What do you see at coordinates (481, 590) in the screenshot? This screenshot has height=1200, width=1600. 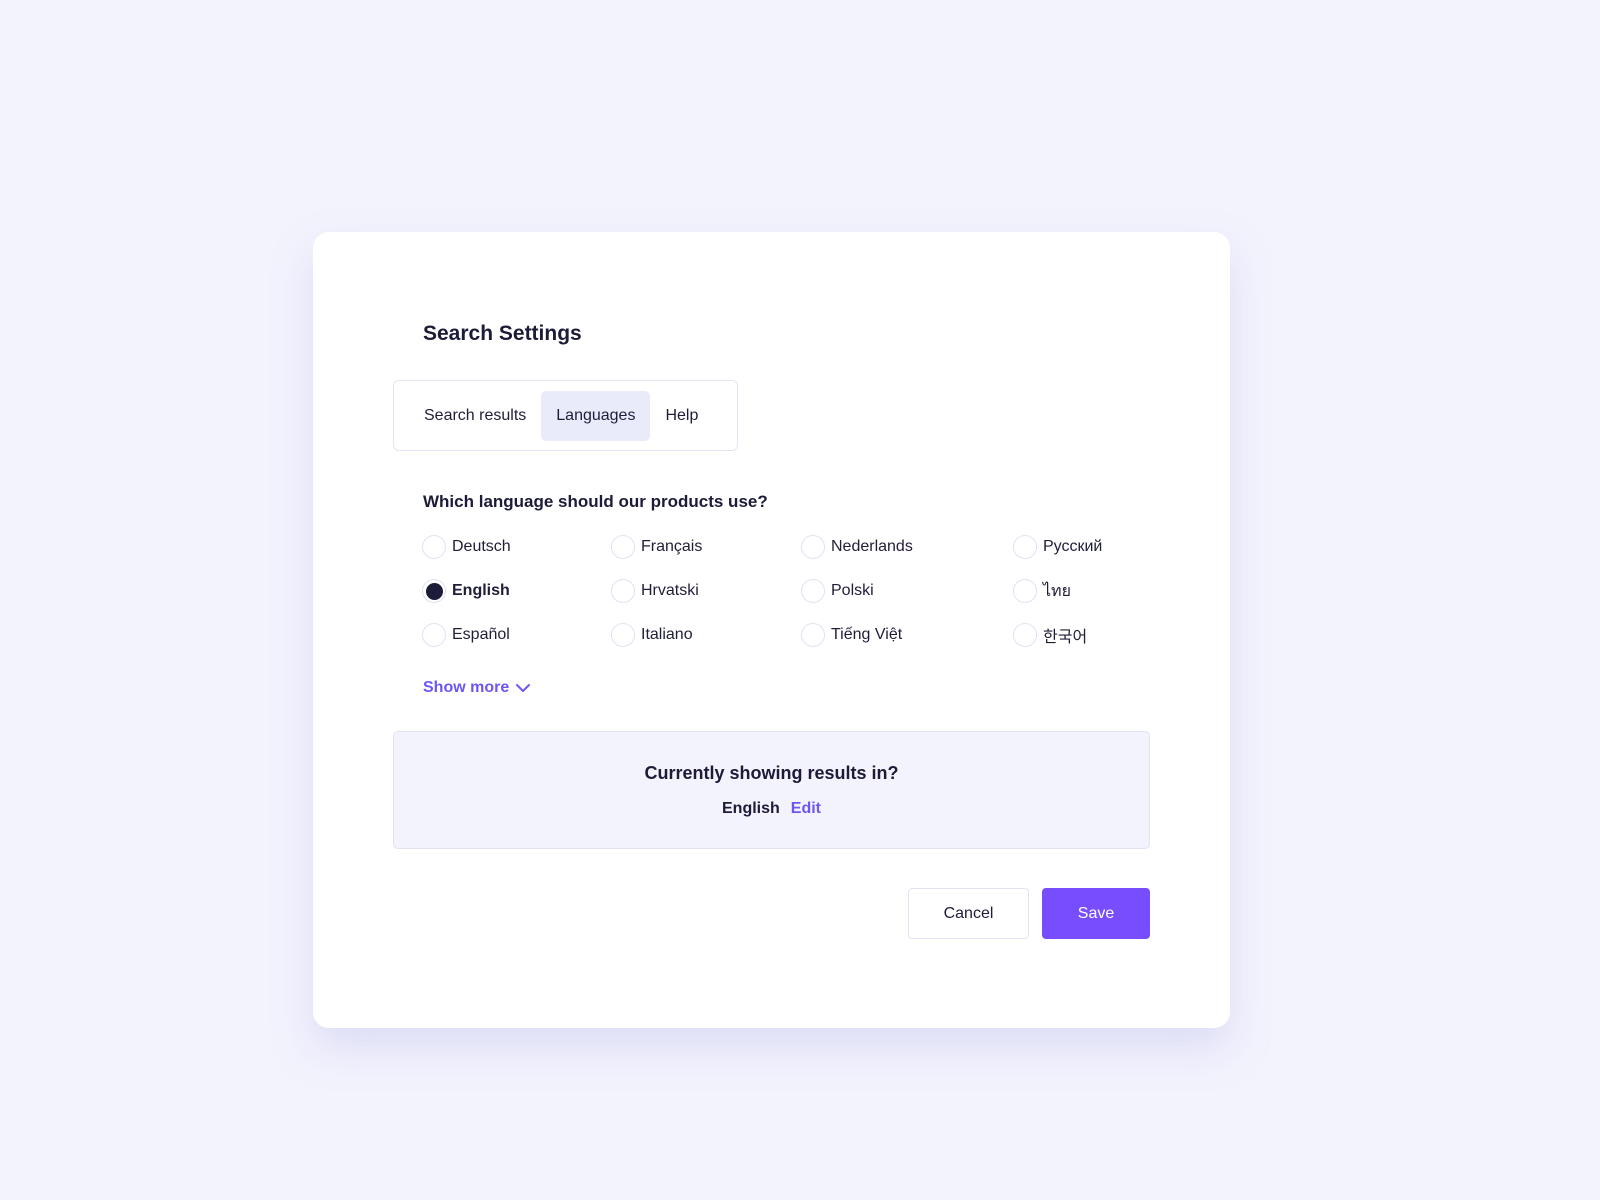 I see `language-option-label: English` at bounding box center [481, 590].